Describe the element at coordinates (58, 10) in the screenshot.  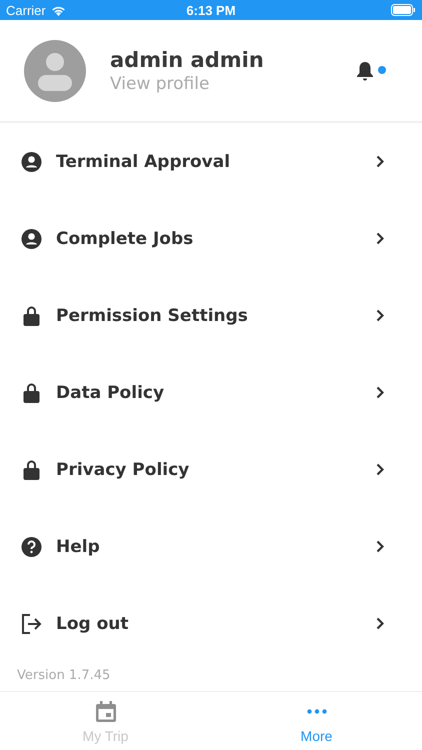
I see `wifi-icon` at that location.